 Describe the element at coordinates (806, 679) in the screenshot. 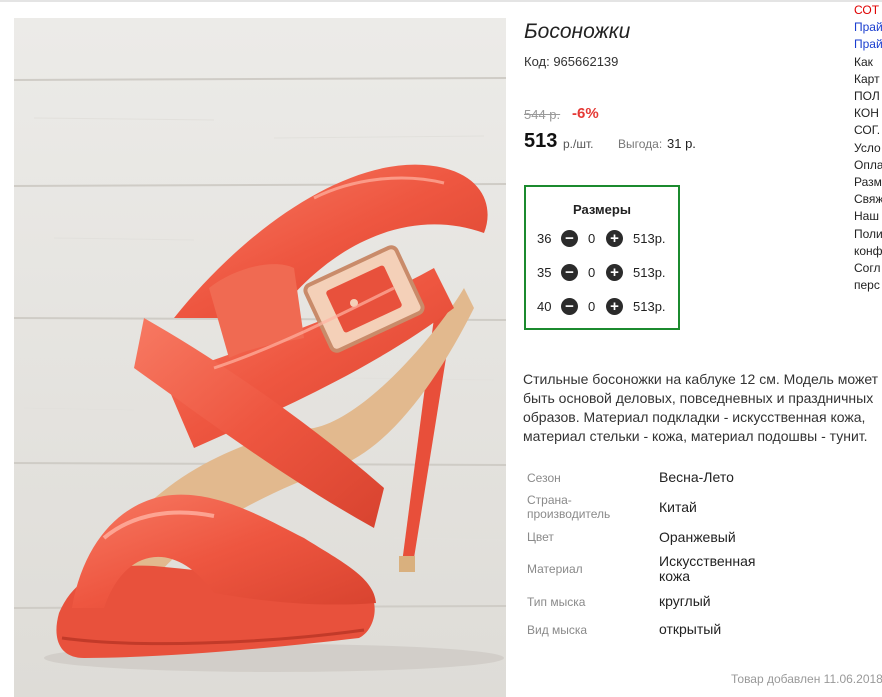

I see `added-date: Товар добавлен 11.06.2018` at that location.